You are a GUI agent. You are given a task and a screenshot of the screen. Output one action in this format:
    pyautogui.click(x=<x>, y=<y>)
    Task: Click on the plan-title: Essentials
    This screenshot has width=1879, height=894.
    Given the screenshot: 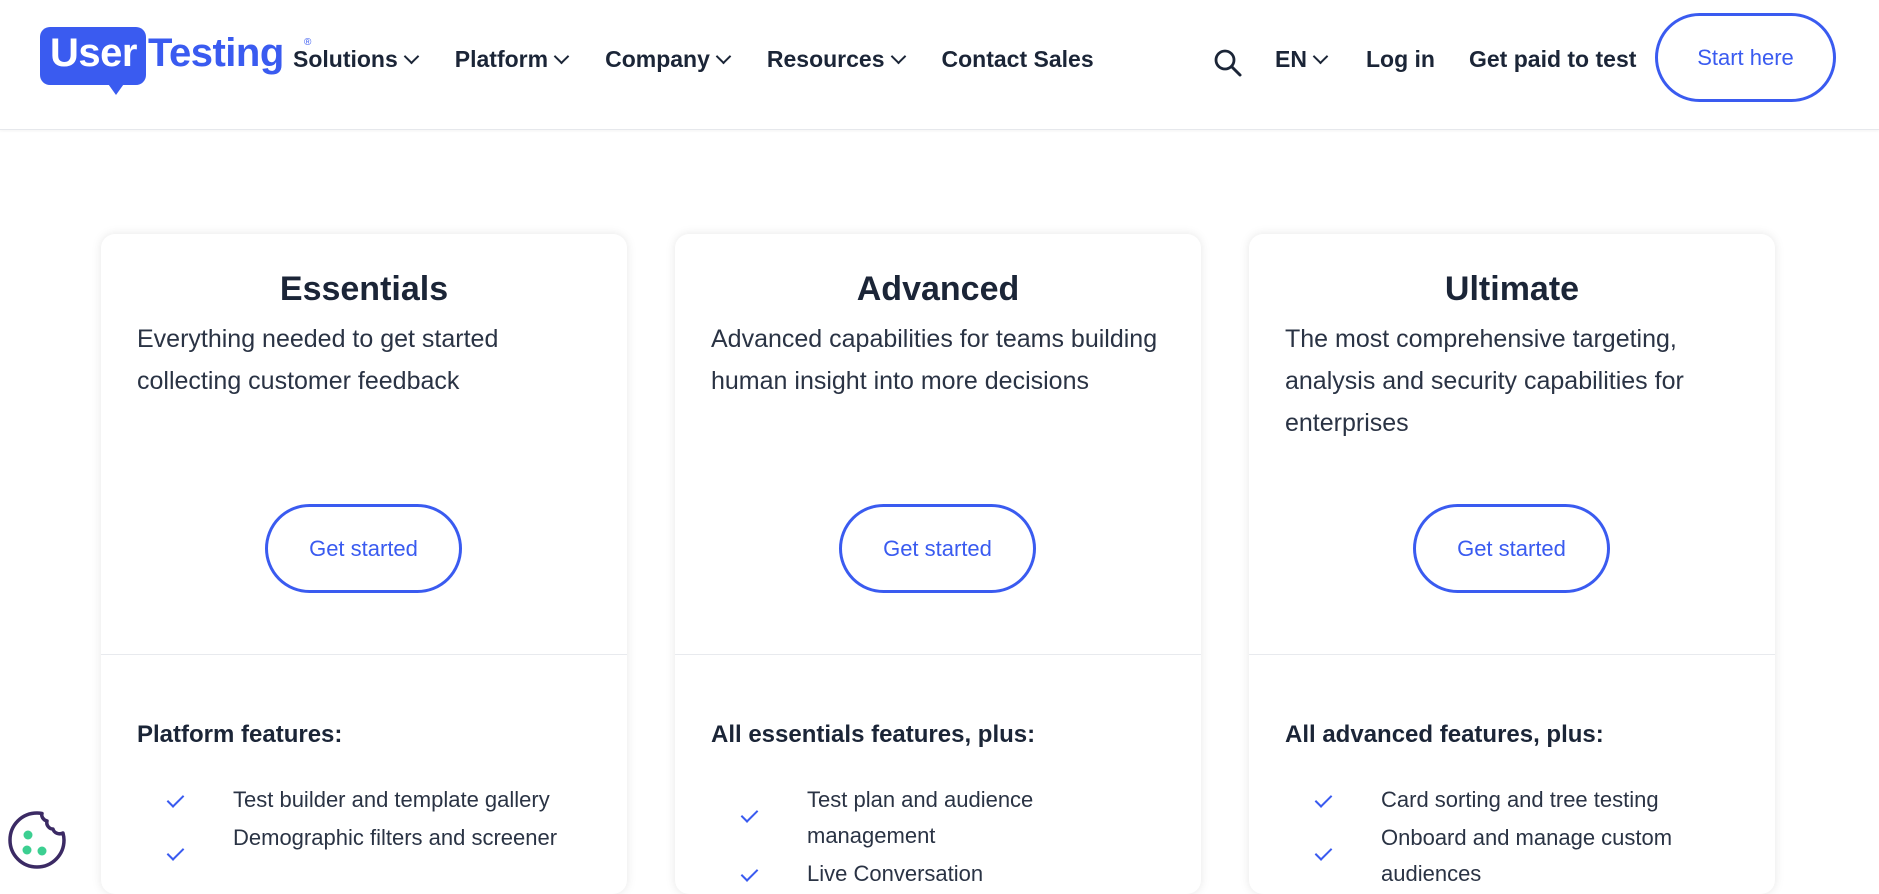 What is the action you would take?
    pyautogui.click(x=364, y=289)
    